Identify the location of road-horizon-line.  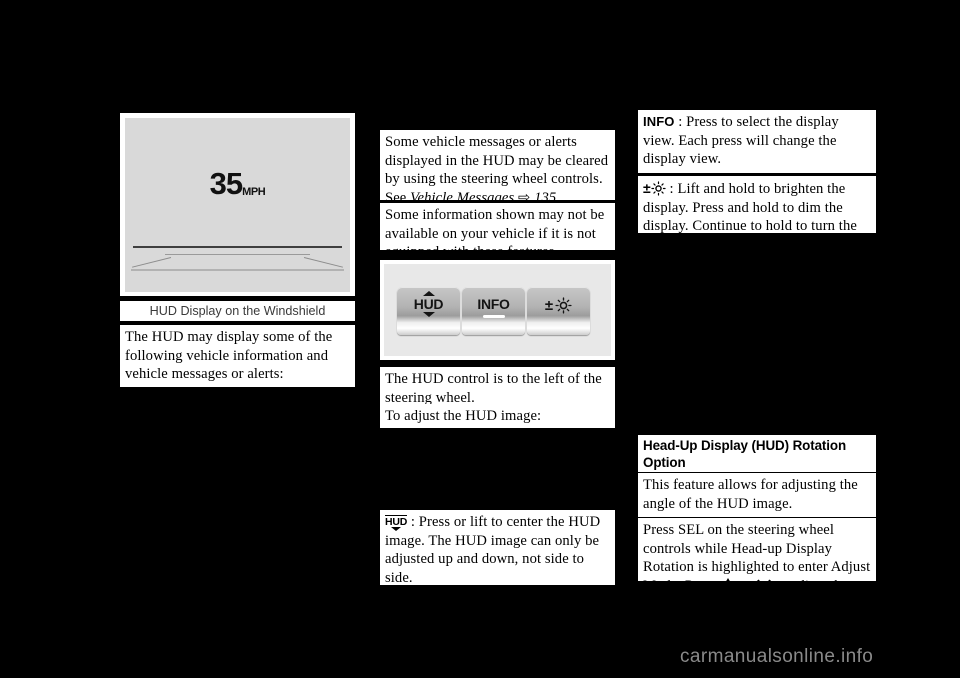
(237, 247).